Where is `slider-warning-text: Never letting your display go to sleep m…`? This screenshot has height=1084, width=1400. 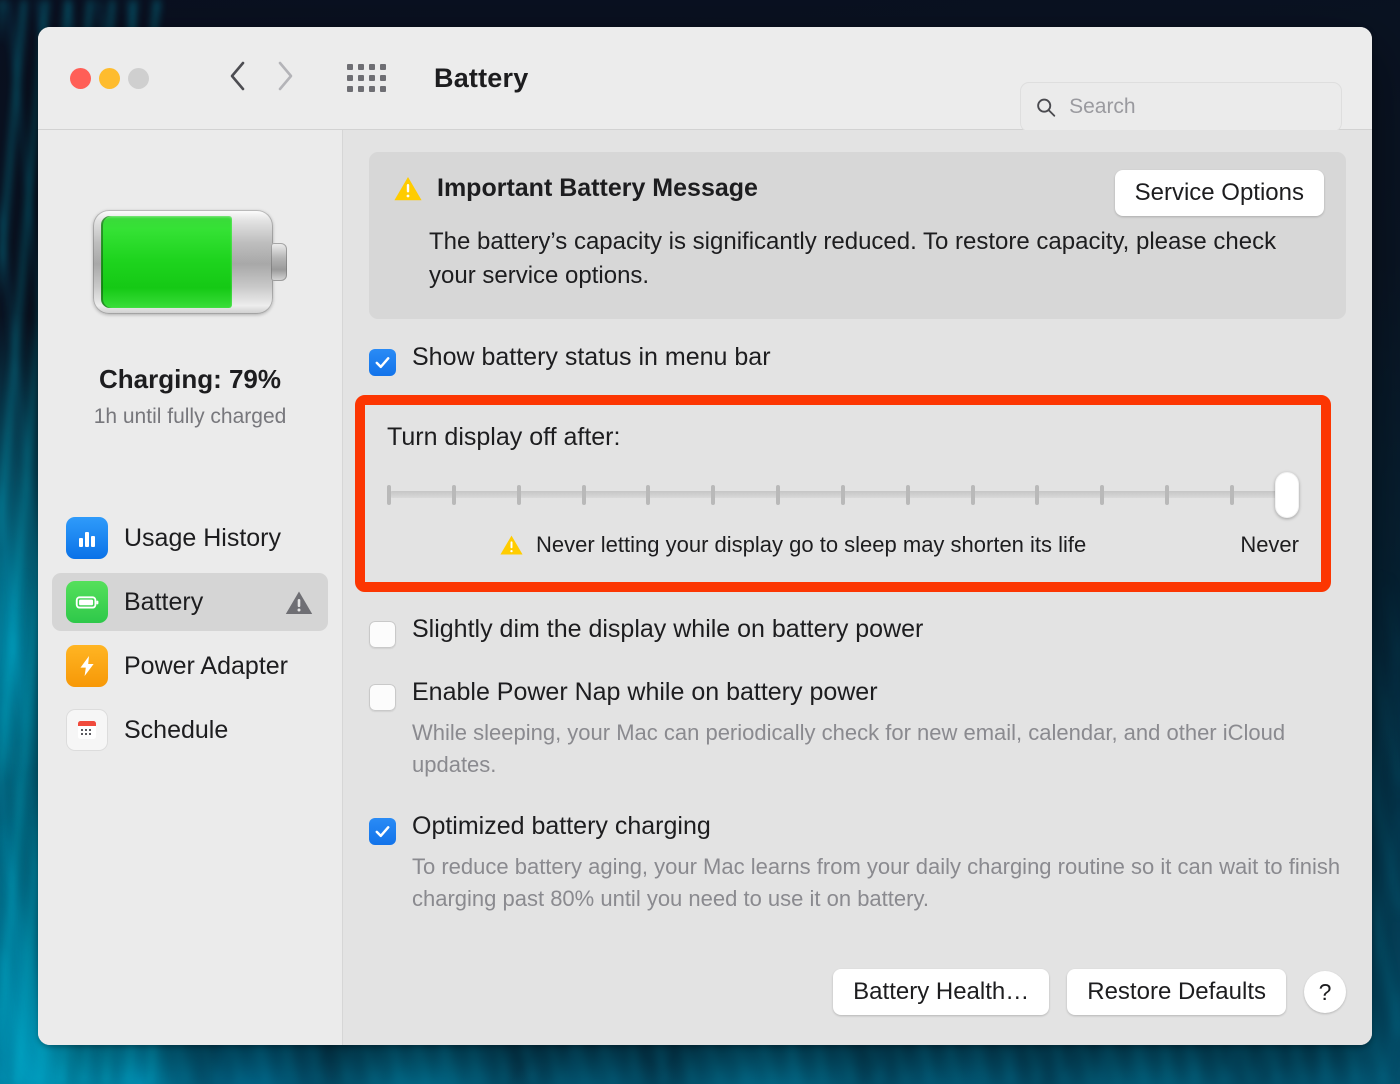 slider-warning-text: Never letting your display go to sleep m… is located at coordinates (811, 545).